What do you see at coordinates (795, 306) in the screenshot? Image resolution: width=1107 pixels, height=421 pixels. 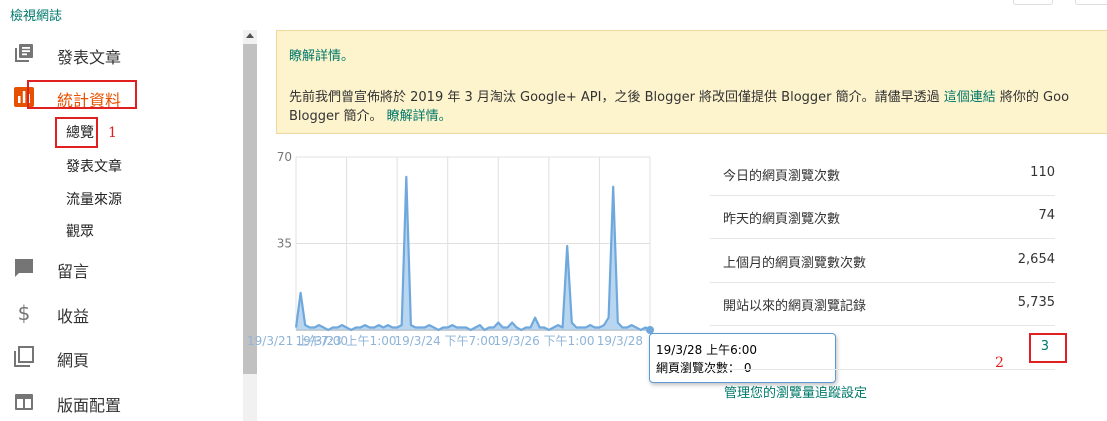 I see `stats-label: 開站以來的網頁瀏覽記錄` at bounding box center [795, 306].